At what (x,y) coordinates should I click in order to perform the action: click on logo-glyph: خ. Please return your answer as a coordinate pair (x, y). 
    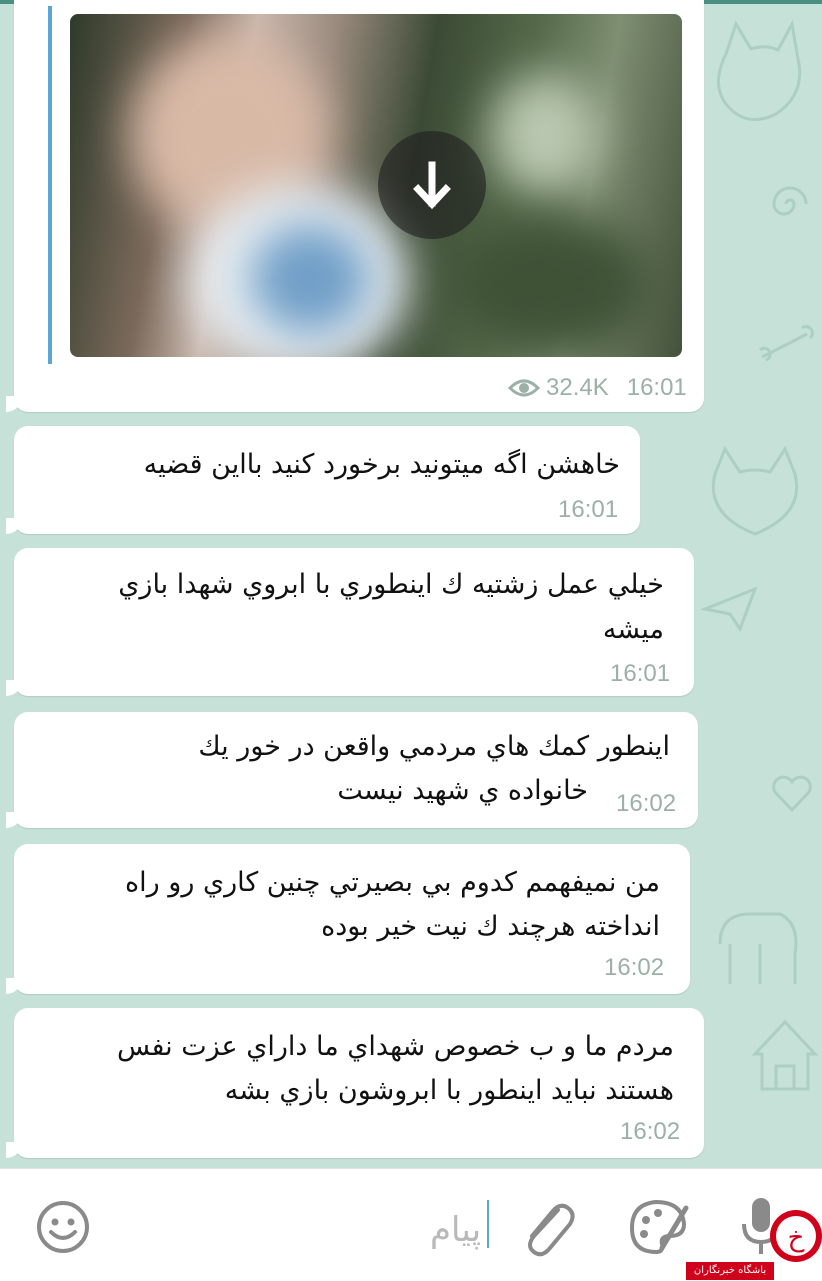
    Looking at the image, I should click on (796, 1238).